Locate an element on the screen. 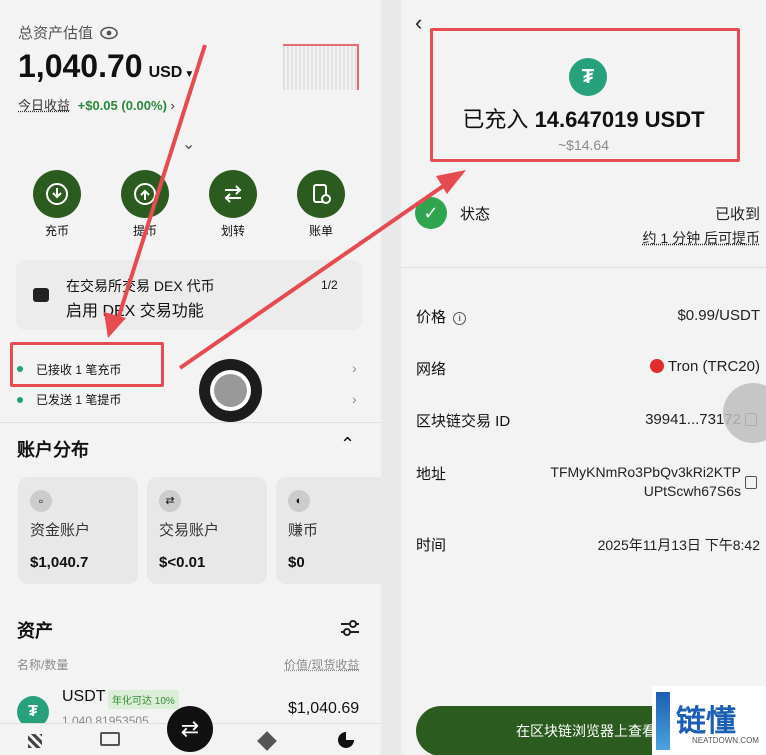  annotation-arrow-down is located at coordinates (161, 183).